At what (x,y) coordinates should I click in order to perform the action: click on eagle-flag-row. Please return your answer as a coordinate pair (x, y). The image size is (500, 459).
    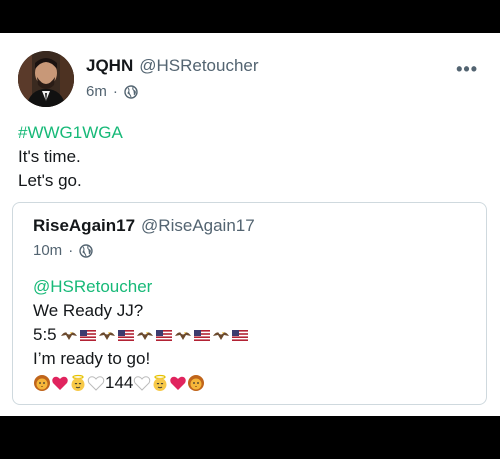
    Looking at the image, I should click on (154, 335).